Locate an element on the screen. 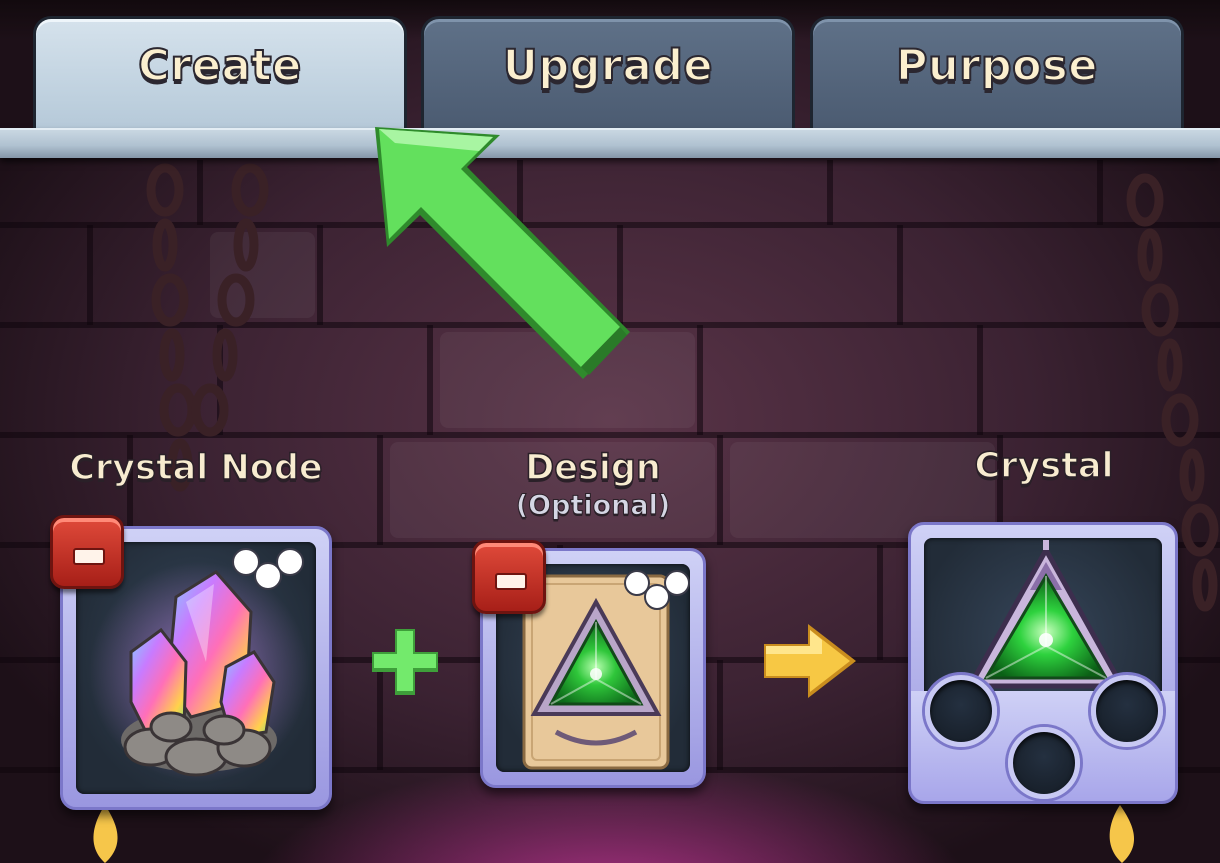  tab-create-label: Create is located at coordinates (219, 66).